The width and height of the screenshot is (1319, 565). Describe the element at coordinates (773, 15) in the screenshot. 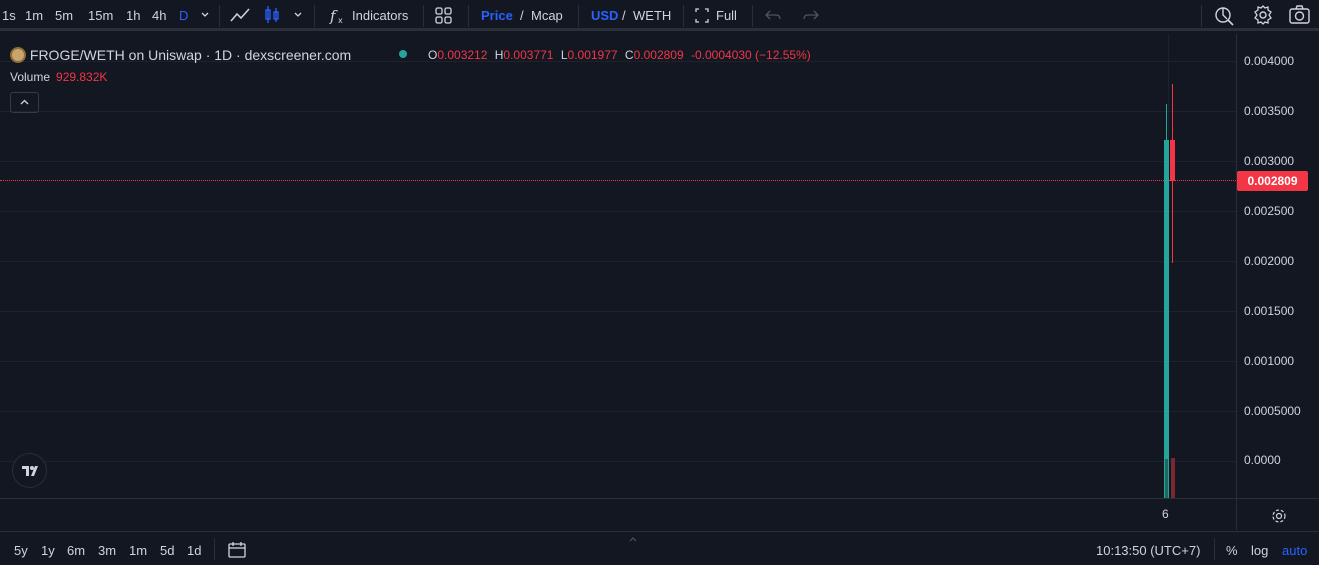

I see `undo-icon` at that location.